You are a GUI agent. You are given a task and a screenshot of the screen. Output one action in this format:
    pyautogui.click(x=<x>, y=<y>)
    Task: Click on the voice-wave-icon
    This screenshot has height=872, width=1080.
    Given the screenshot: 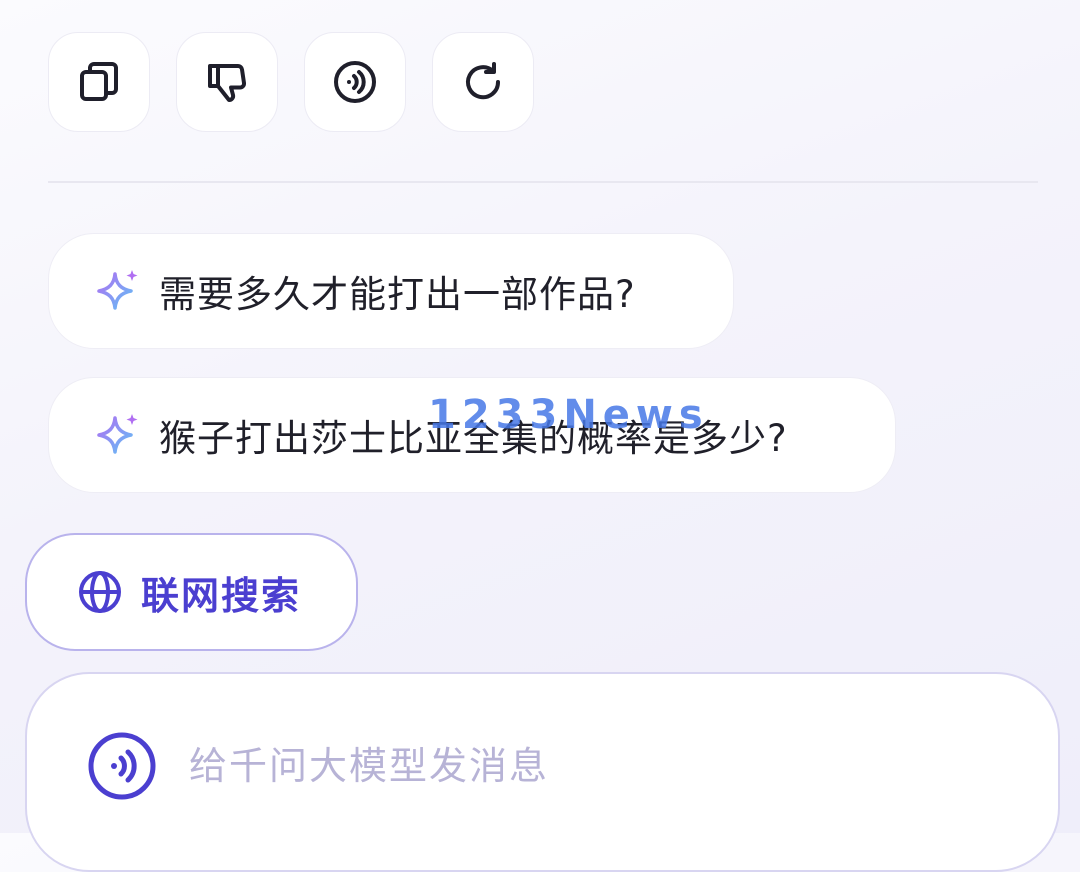 What is the action you would take?
    pyautogui.click(x=122, y=766)
    